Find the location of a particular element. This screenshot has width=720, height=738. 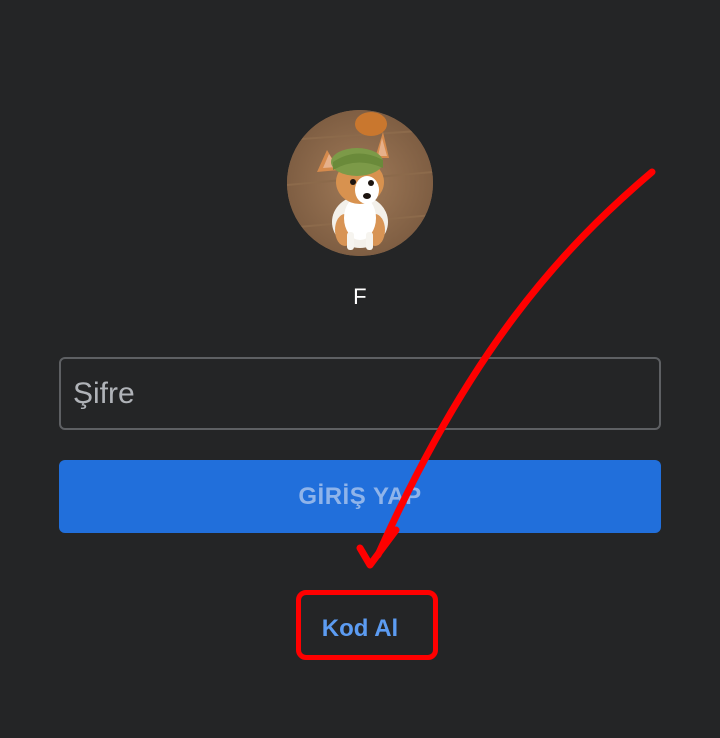

profile-avatar is located at coordinates (360, 183).